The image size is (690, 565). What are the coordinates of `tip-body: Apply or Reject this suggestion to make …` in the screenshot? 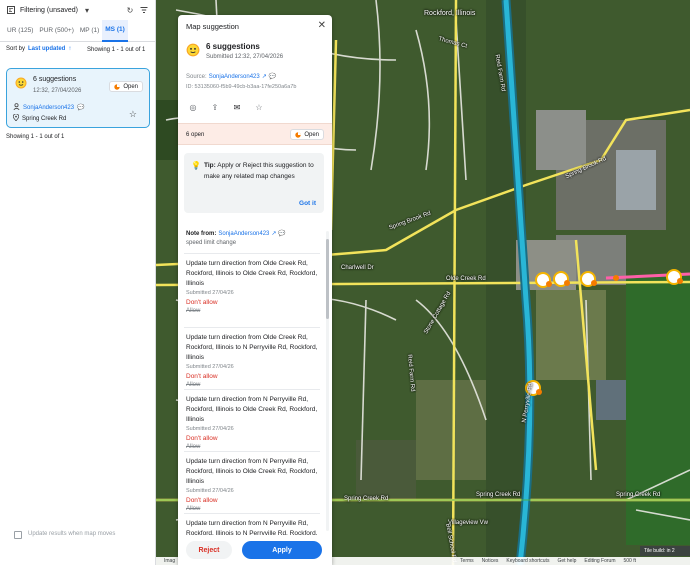 It's located at (259, 171).